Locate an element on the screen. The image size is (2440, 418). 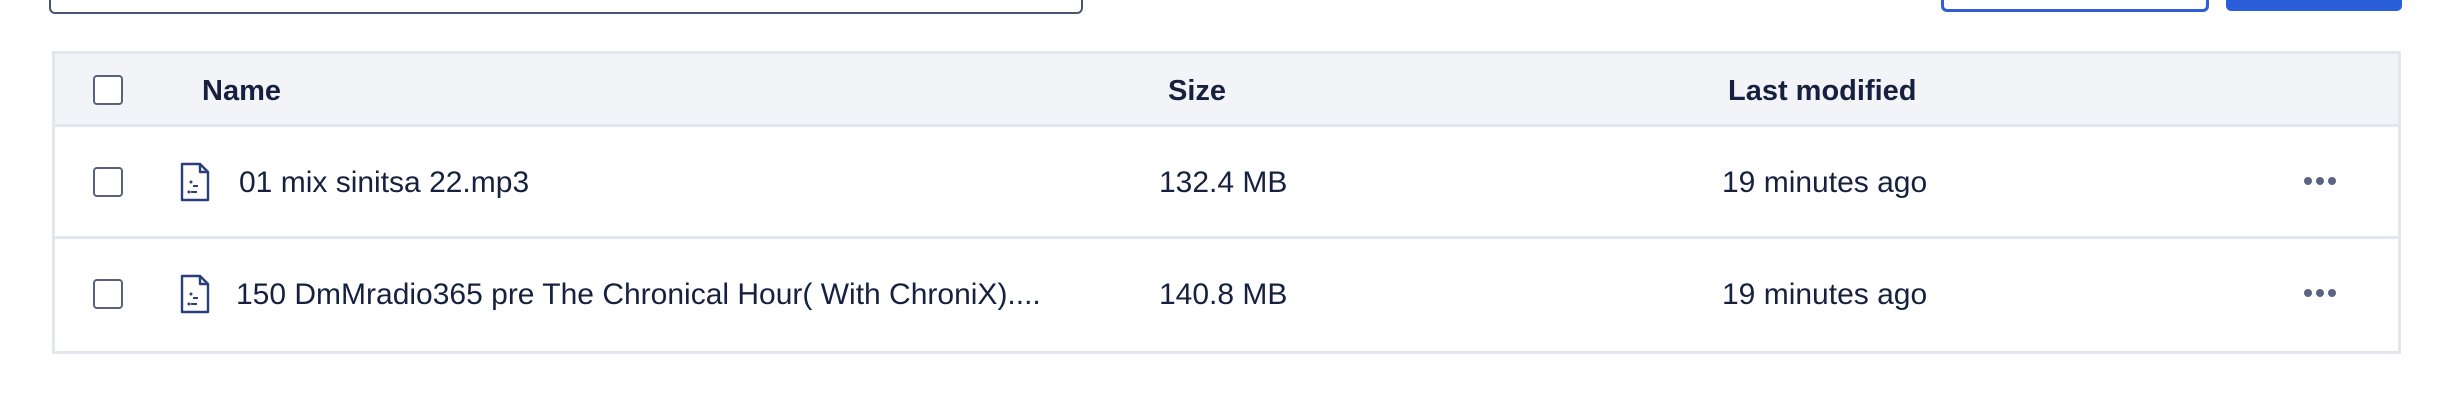
file-size: 140.8 MB is located at coordinates (1223, 294).